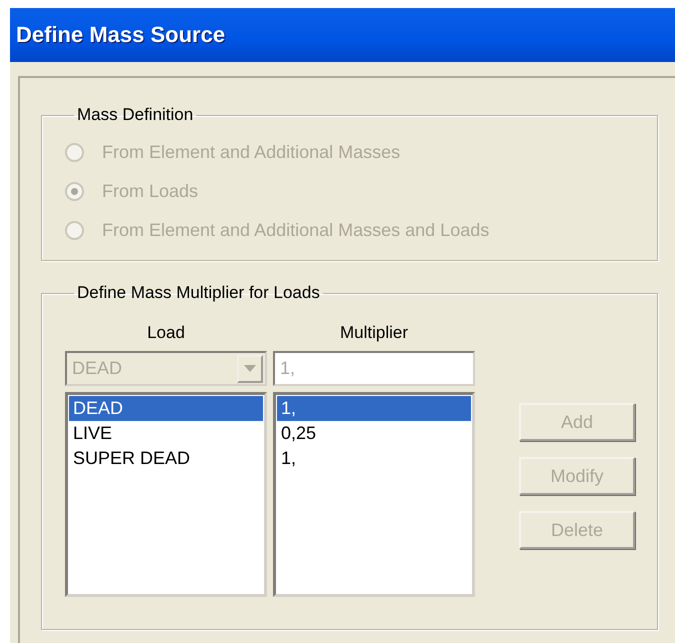 This screenshot has width=675, height=643. What do you see at coordinates (135, 115) in the screenshot?
I see `group-title: Mass Definition` at bounding box center [135, 115].